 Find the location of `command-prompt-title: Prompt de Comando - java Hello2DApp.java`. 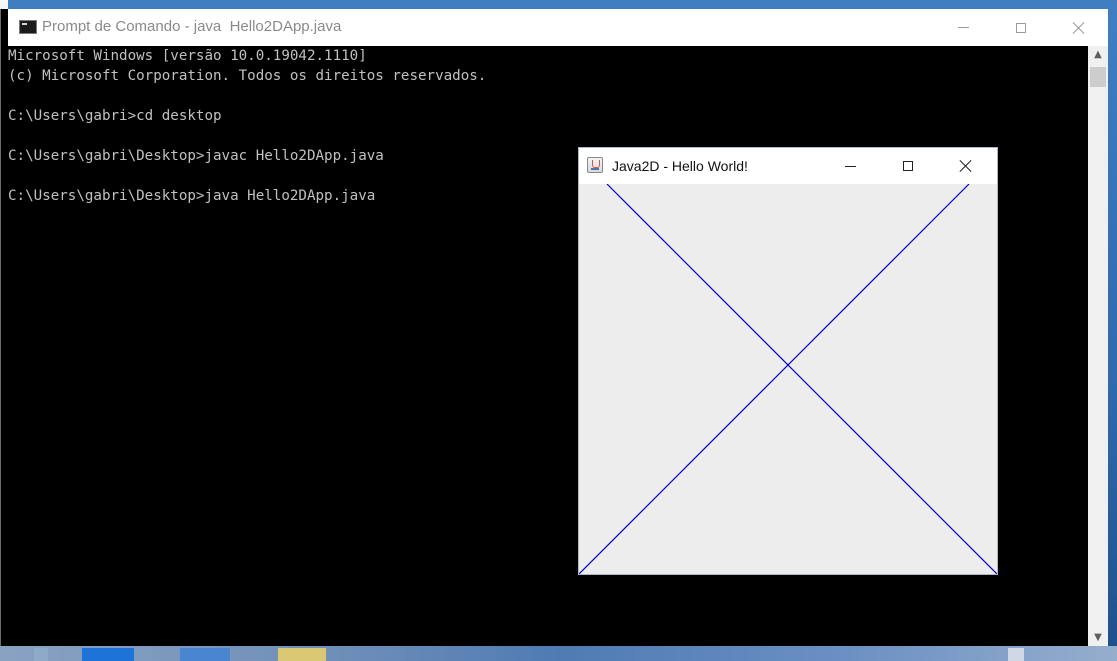

command-prompt-title: Prompt de Comando - java Hello2DApp.java is located at coordinates (192, 26).